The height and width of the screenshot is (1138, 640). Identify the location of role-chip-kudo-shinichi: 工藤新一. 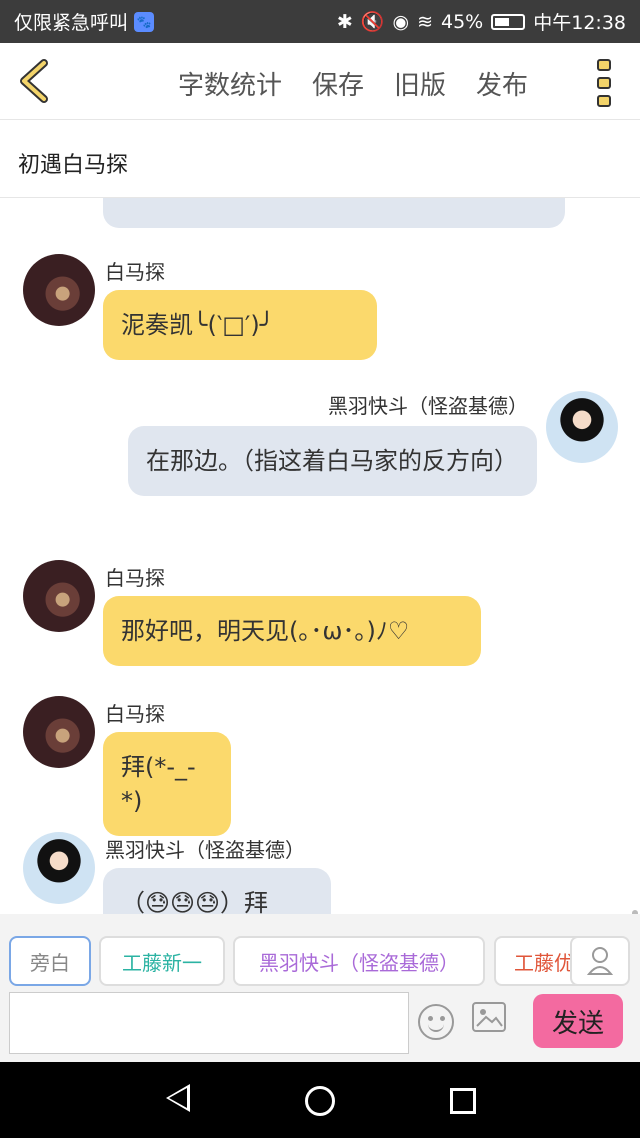
(162, 961).